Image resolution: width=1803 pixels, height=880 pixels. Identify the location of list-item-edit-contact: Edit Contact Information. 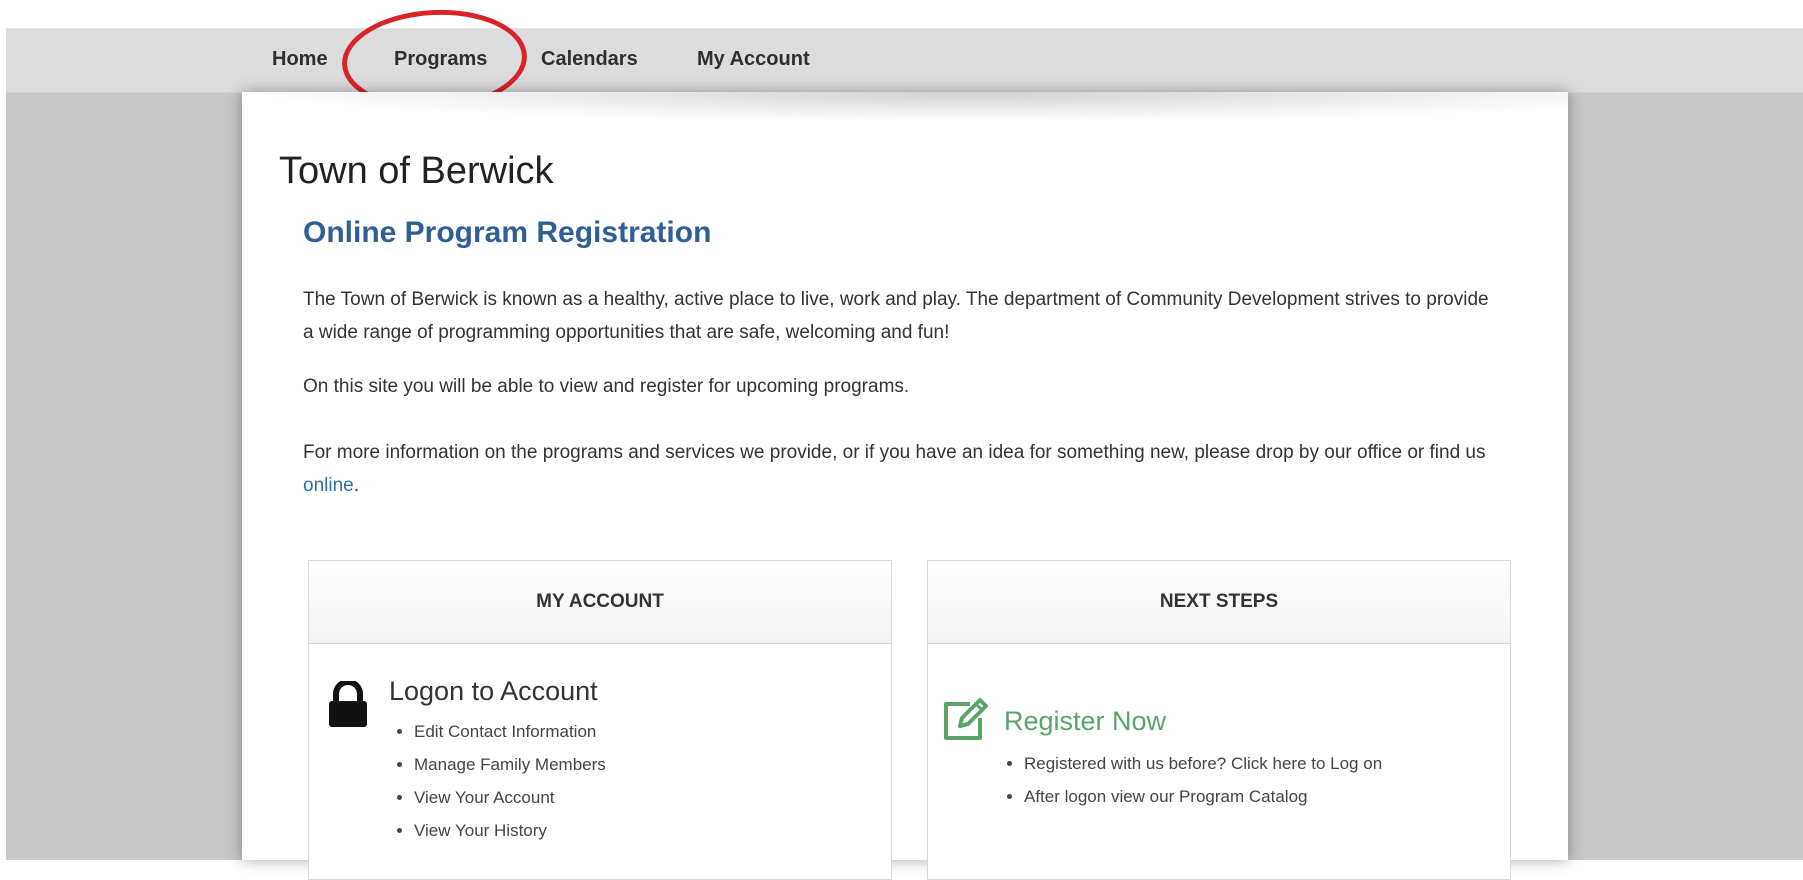
(510, 731).